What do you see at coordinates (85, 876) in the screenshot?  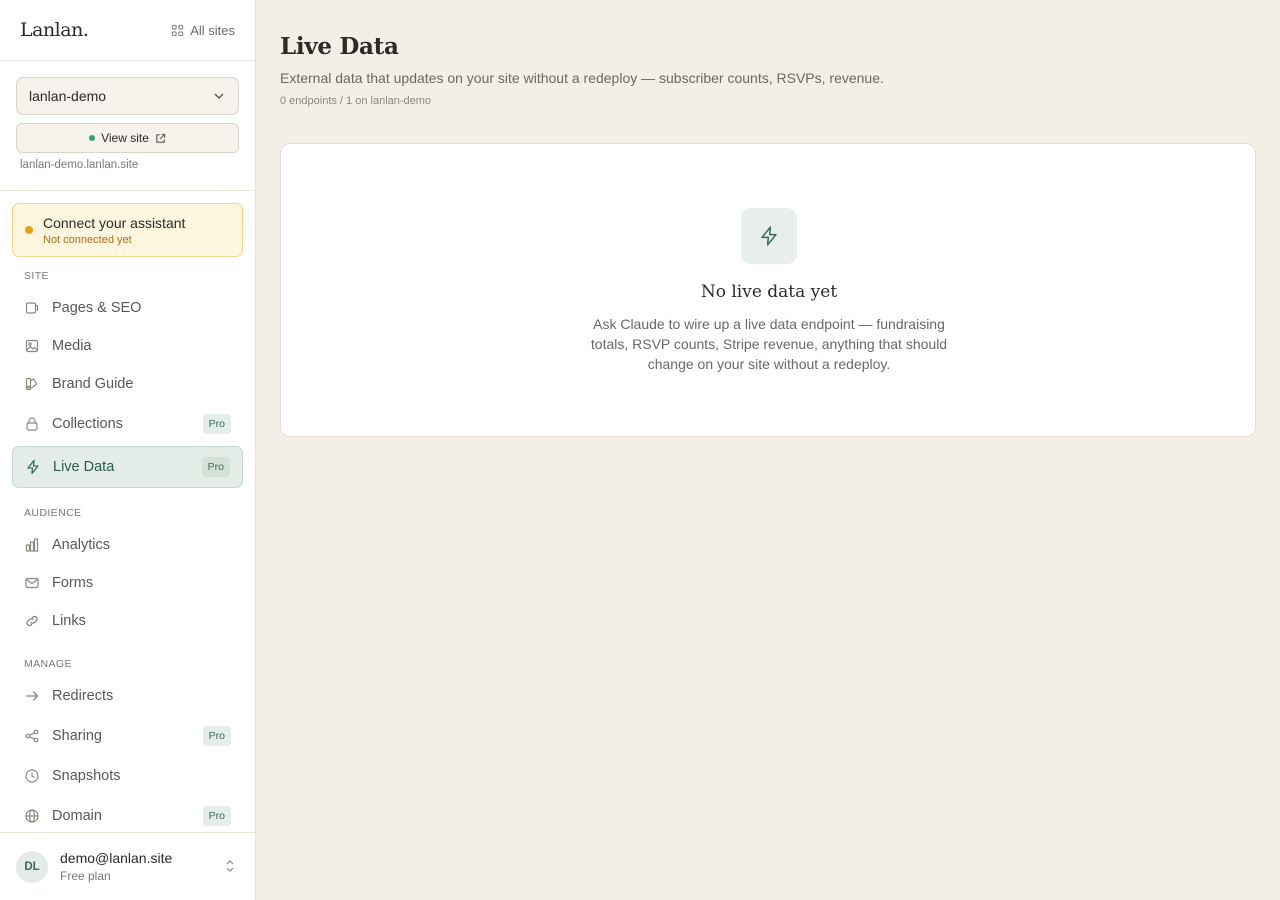 I see `user-plan: Free plan` at bounding box center [85, 876].